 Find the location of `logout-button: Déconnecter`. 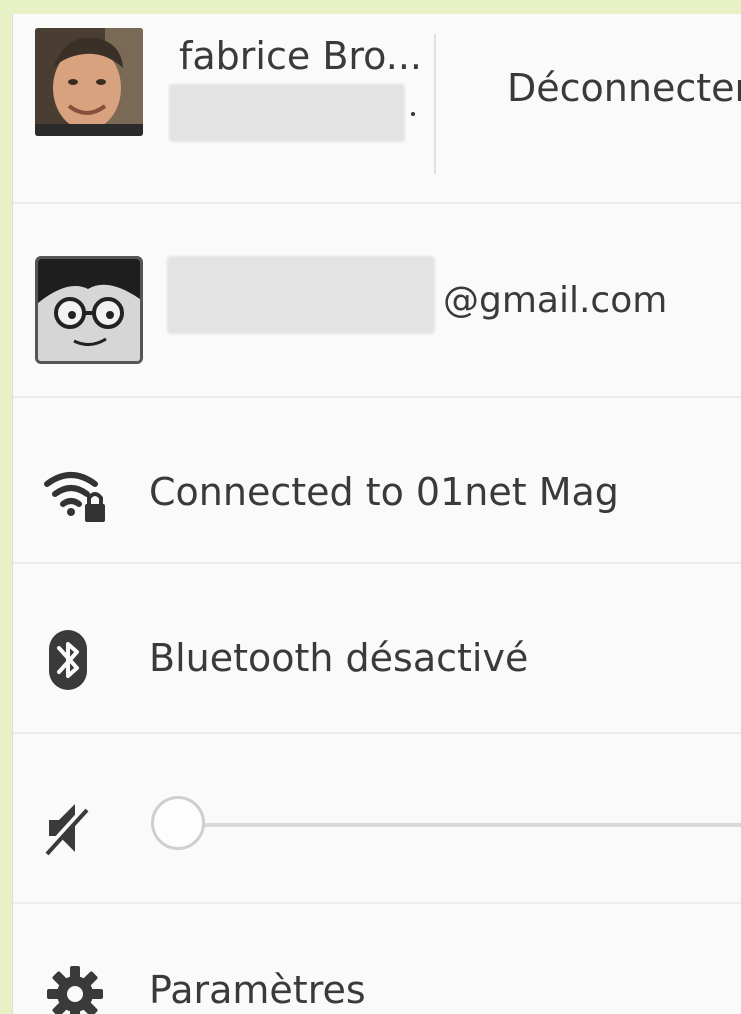

logout-button: Déconnecter is located at coordinates (624, 88).